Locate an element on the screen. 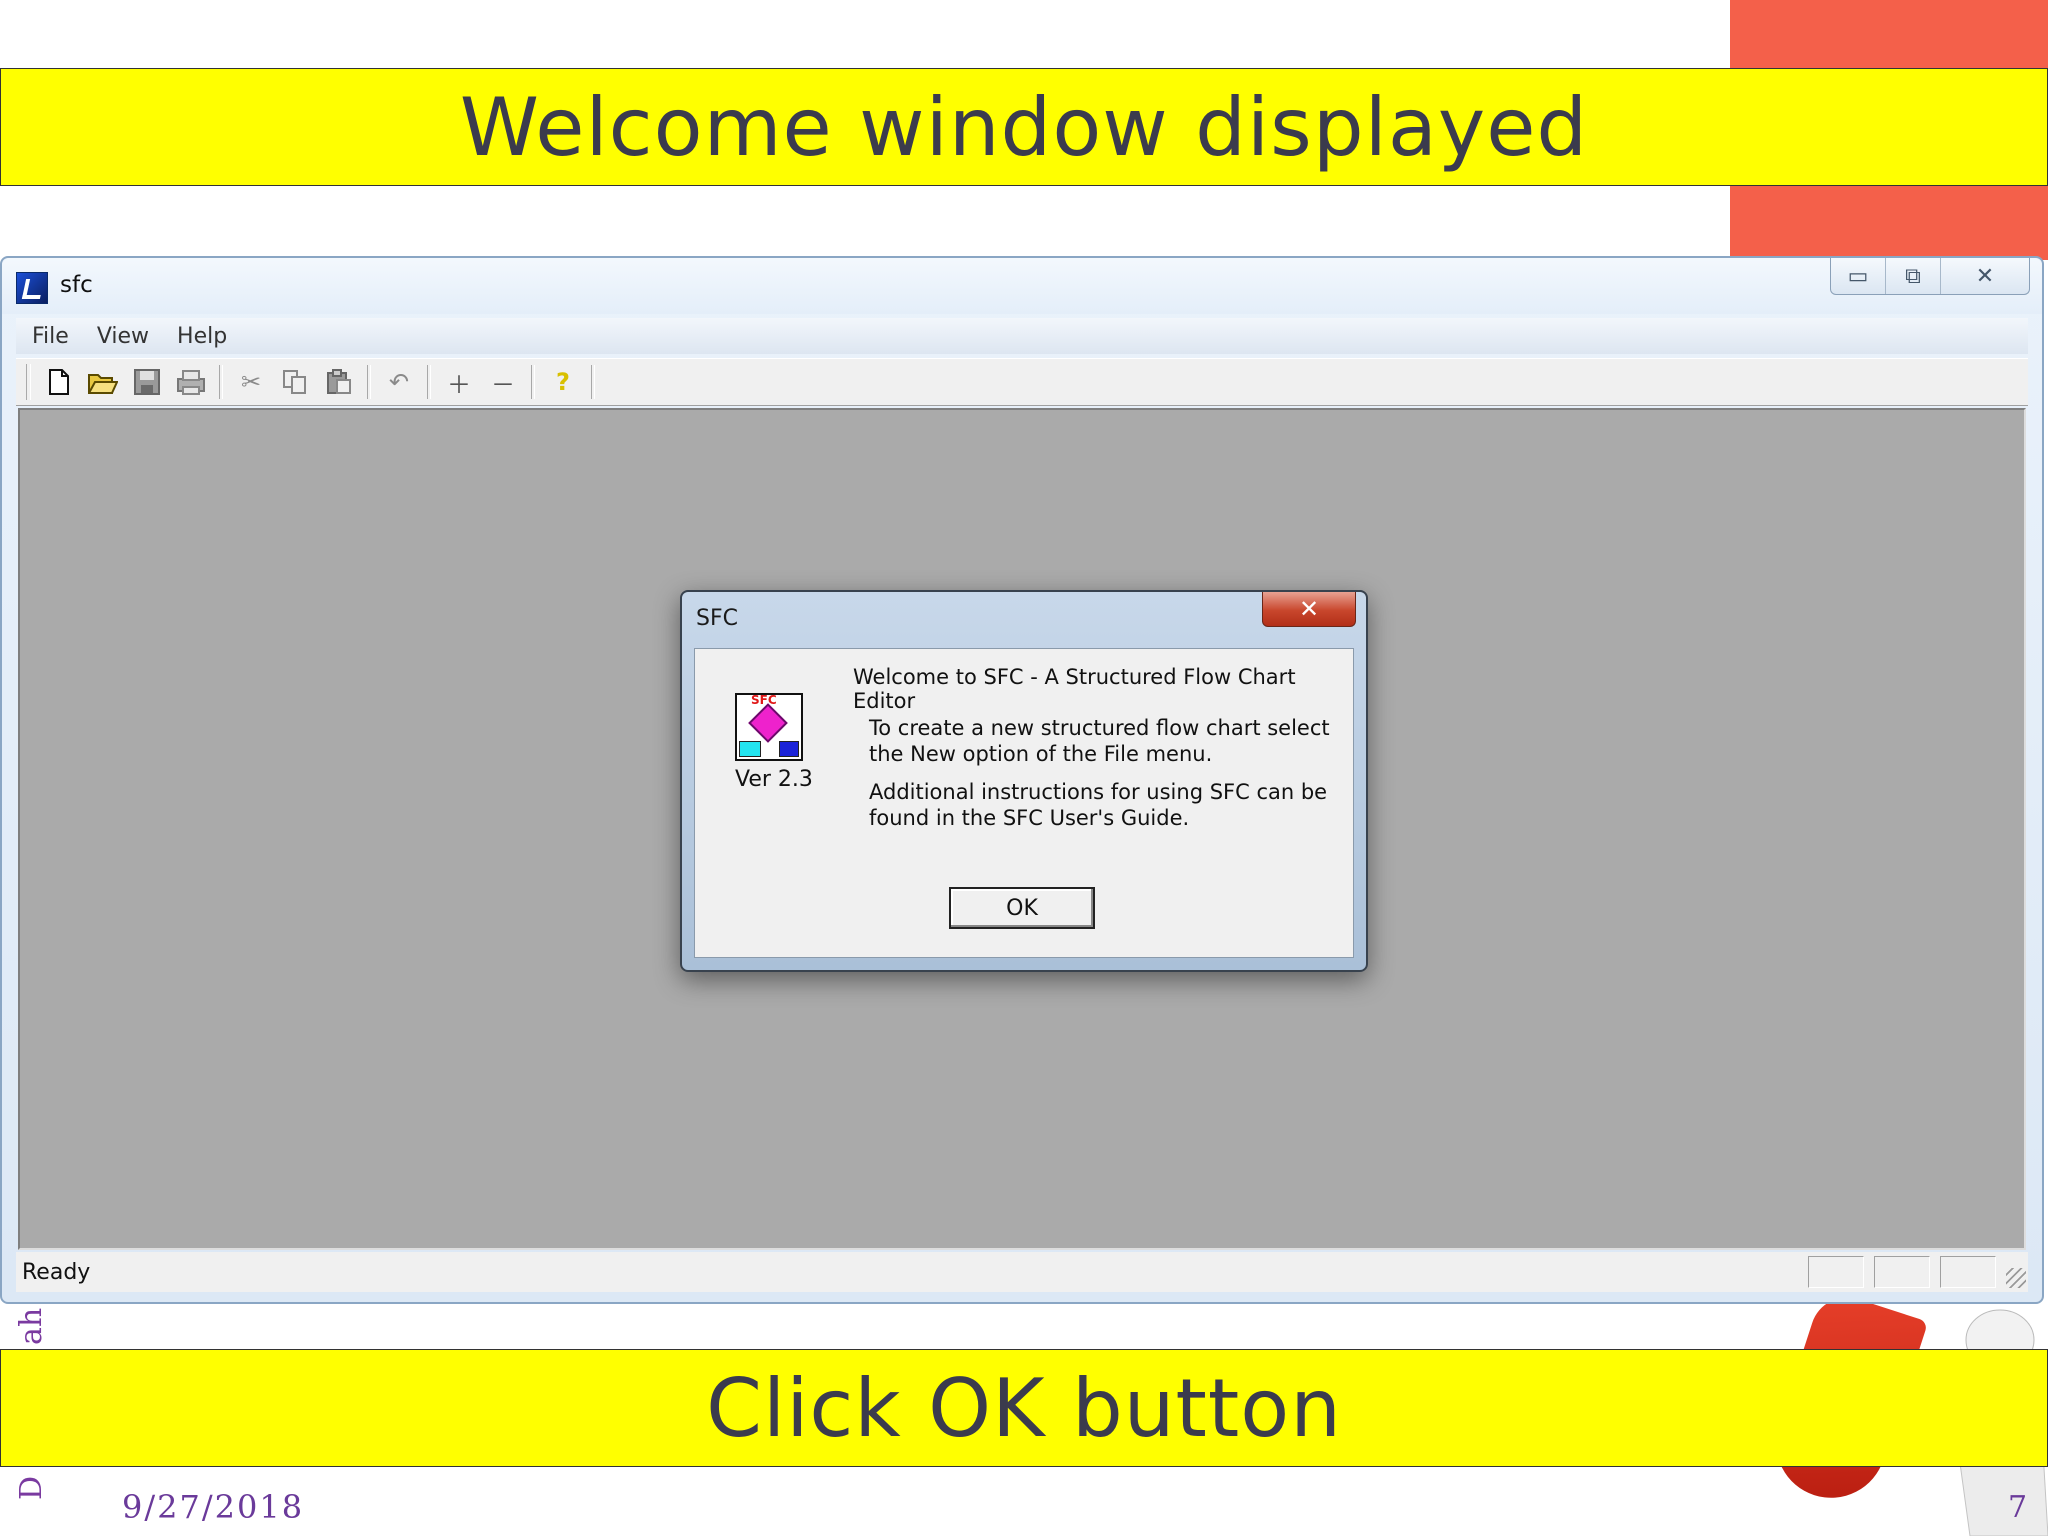 This screenshot has width=2048, height=1536. zoom-in-icon: ＋ is located at coordinates (459, 382).